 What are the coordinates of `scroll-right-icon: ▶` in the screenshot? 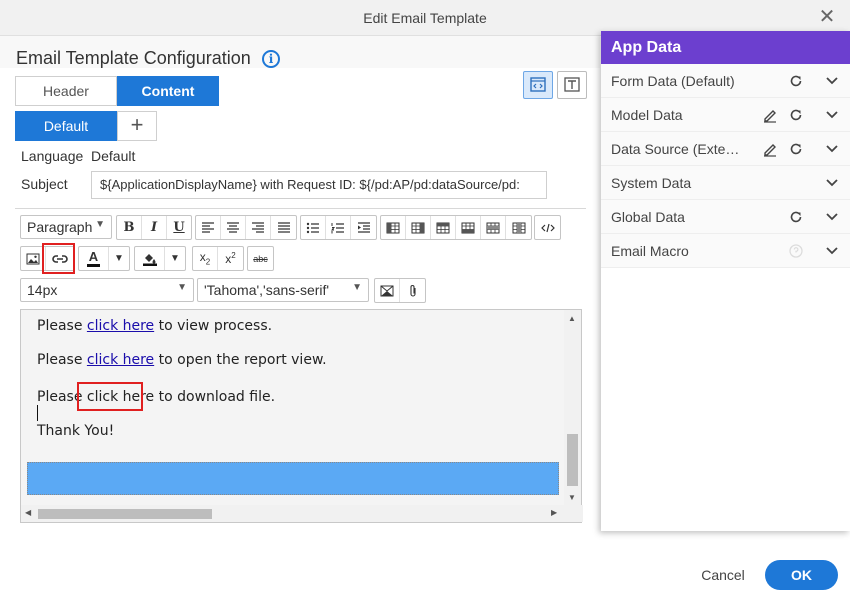 It's located at (554, 512).